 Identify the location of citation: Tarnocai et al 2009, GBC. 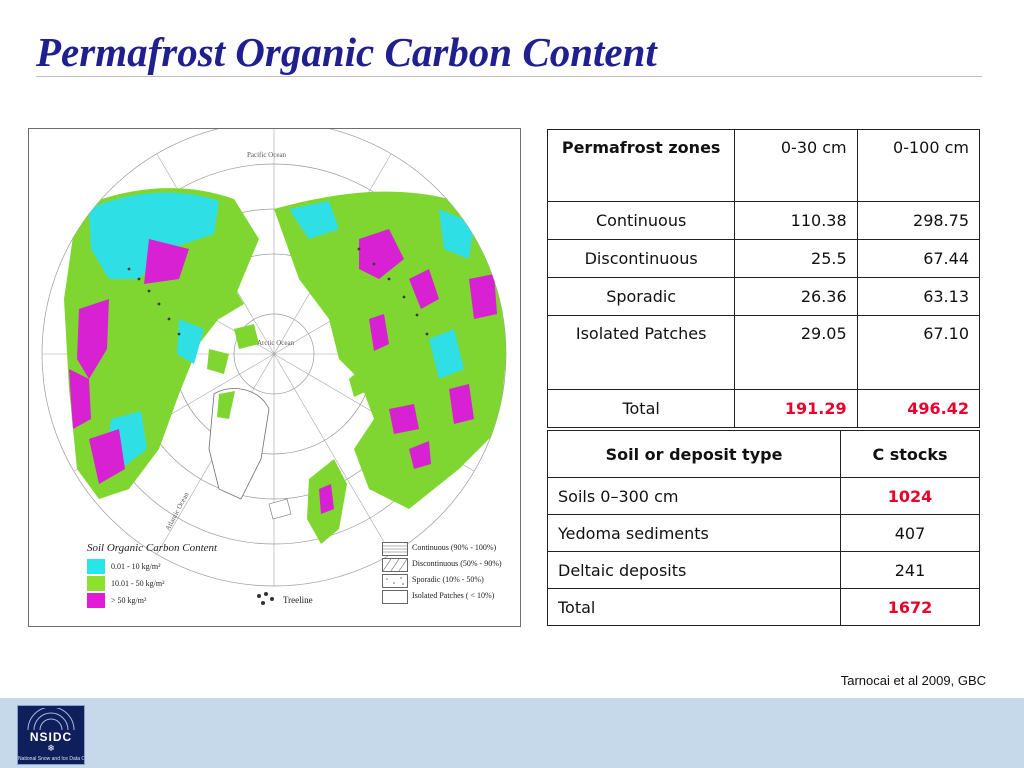
(913, 680).